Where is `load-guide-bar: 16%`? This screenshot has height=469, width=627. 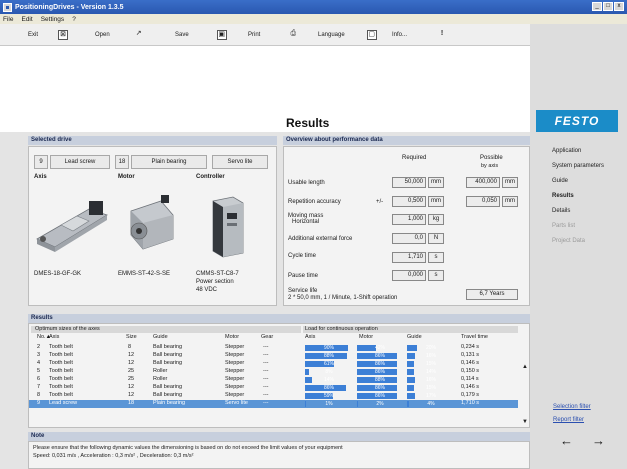
load-guide-bar: 16% is located at coordinates (431, 379).